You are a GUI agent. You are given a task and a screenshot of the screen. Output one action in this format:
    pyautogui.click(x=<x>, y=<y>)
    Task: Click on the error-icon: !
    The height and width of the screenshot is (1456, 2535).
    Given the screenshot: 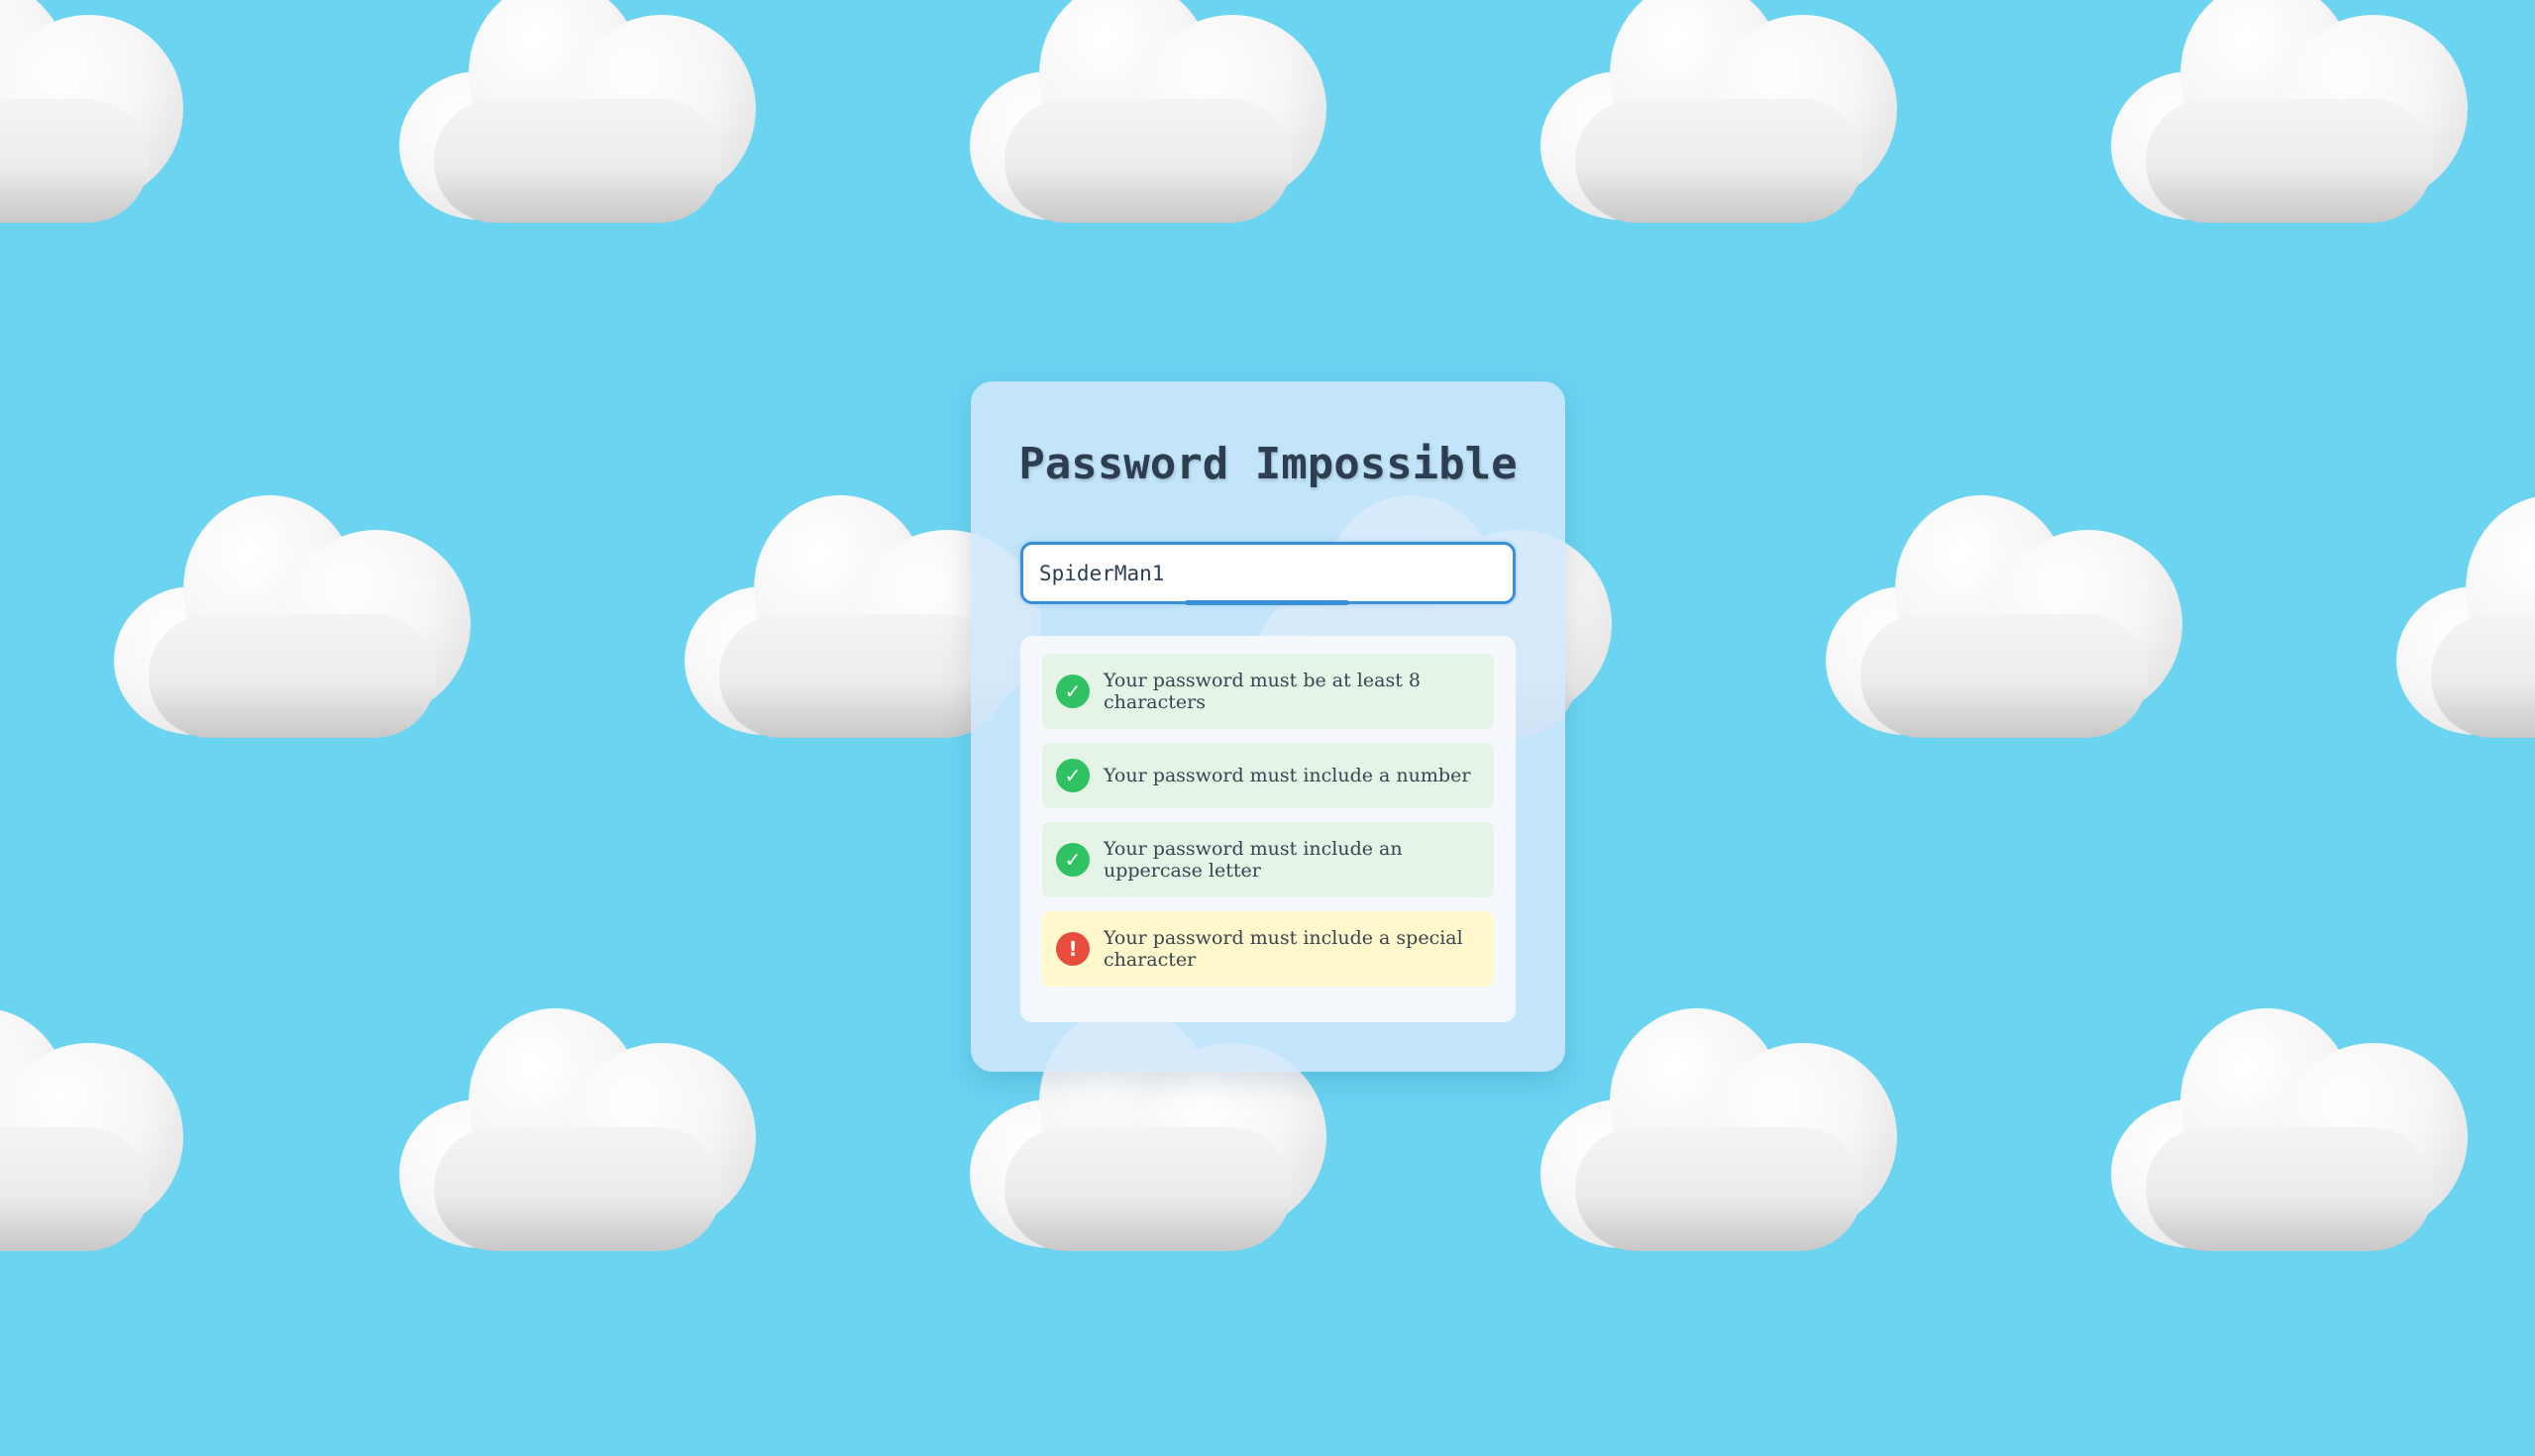 What is the action you would take?
    pyautogui.click(x=1073, y=949)
    